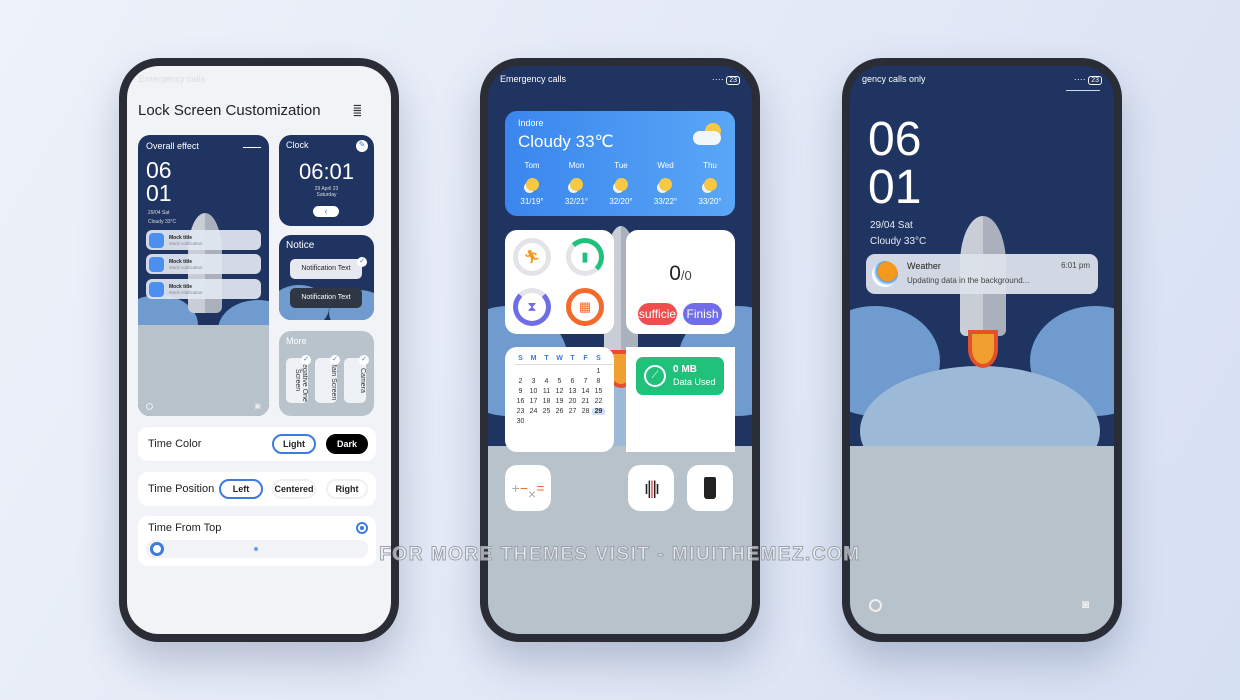  What do you see at coordinates (621, 183) in the screenshot?
I see `forecast-day: Tue 32/20°` at bounding box center [621, 183].